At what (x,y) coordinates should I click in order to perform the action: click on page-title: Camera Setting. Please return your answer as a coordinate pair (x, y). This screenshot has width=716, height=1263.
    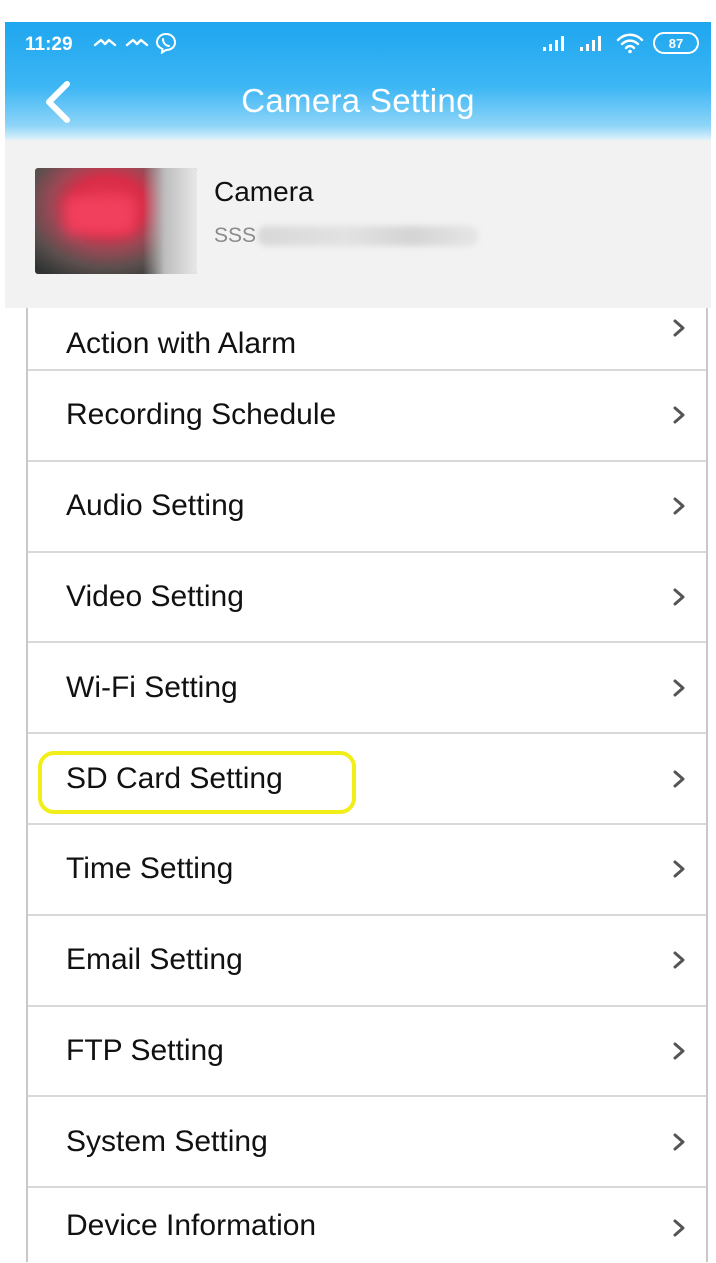
    Looking at the image, I should click on (358, 100).